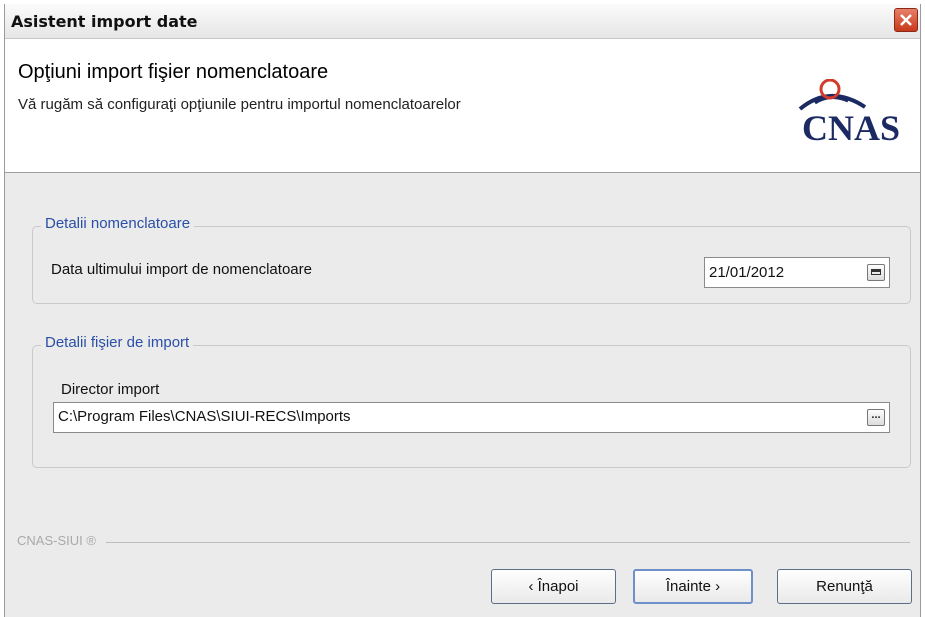 The image size is (925, 617). I want to click on group-nomenclator-legend: Detalii nomenclatoare, so click(118, 223).